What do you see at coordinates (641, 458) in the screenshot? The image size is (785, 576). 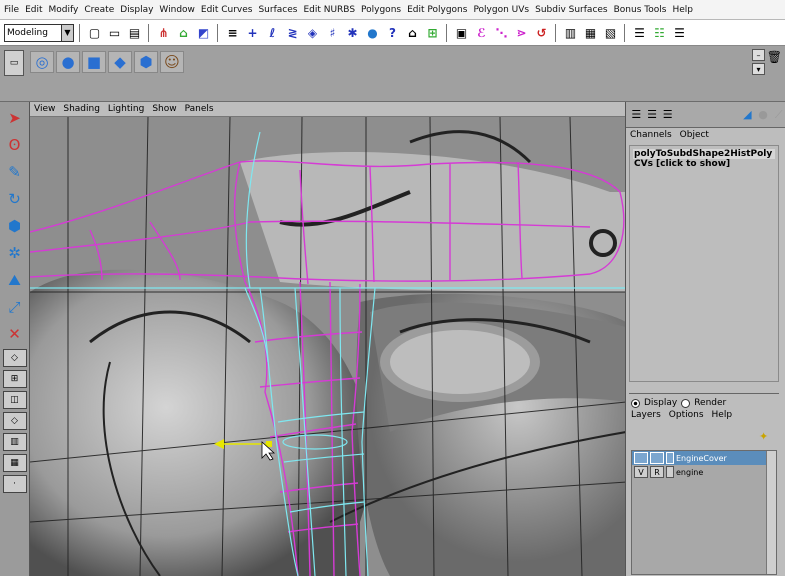 I see `layer-visibility-toggle` at bounding box center [641, 458].